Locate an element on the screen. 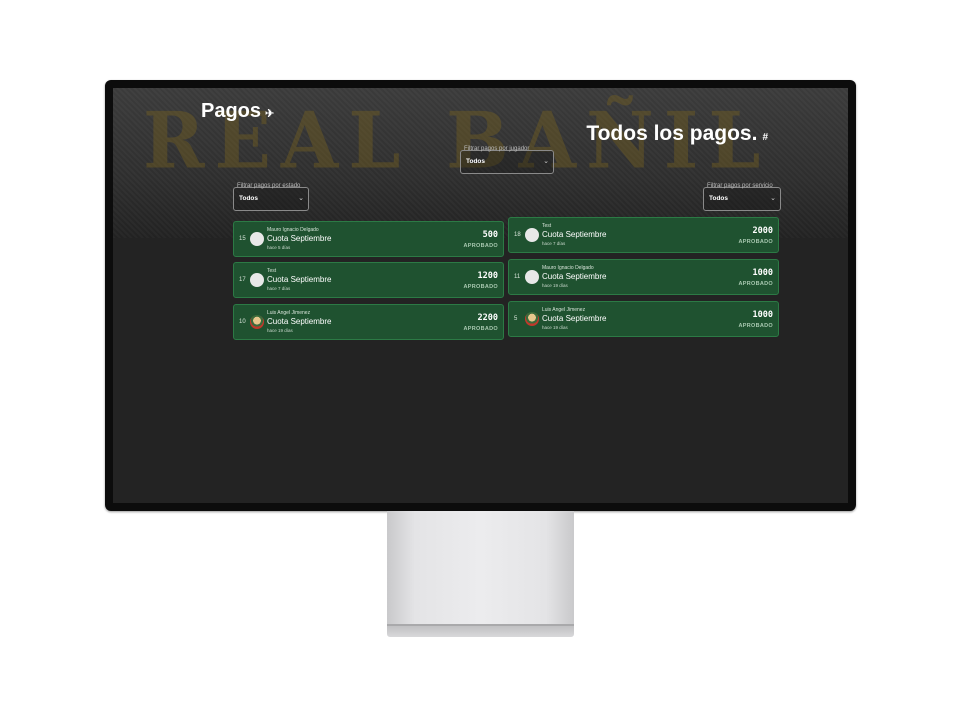 The width and height of the screenshot is (960, 720). payment-number: 17 is located at coordinates (242, 280).